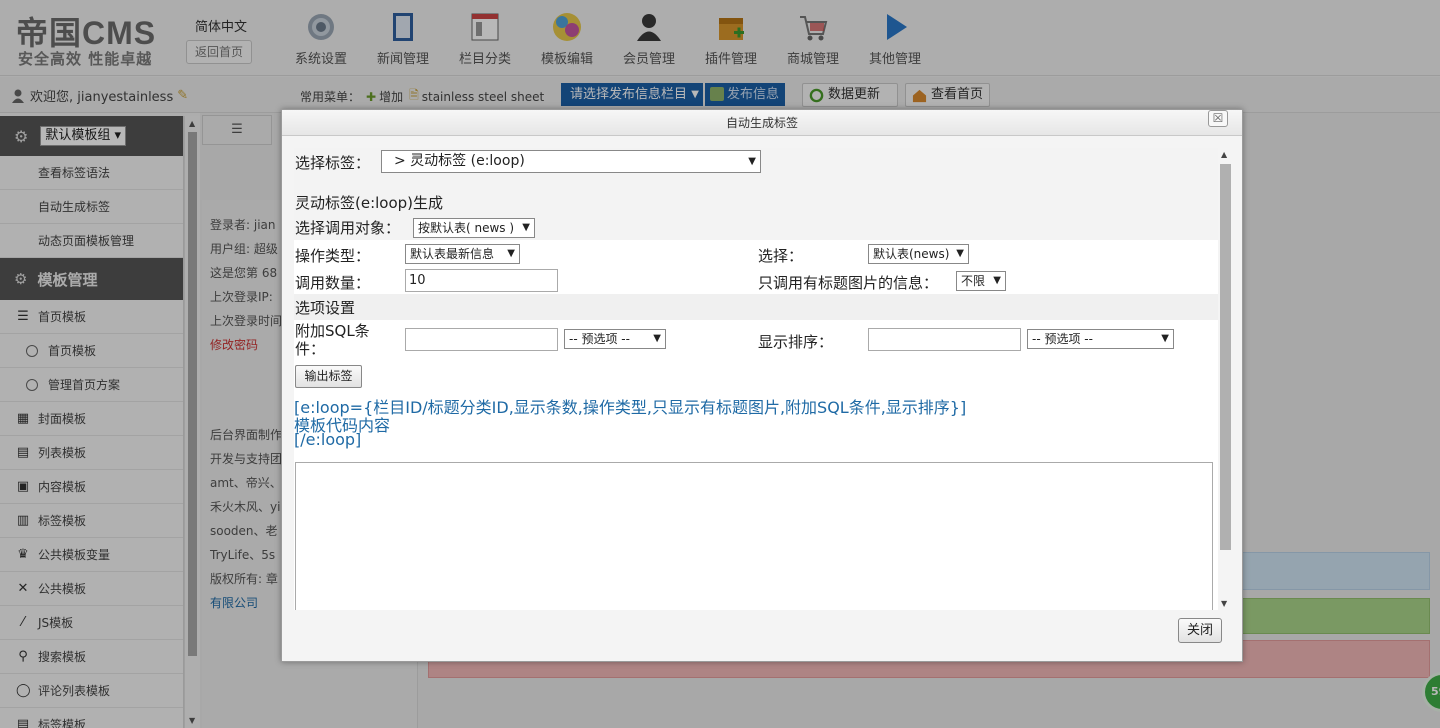  Describe the element at coordinates (756, 254) in the screenshot. I see `op-type-row: 操作类型： 默认表最新信息 ▼ 选择： 默认表(news) ▼` at that location.